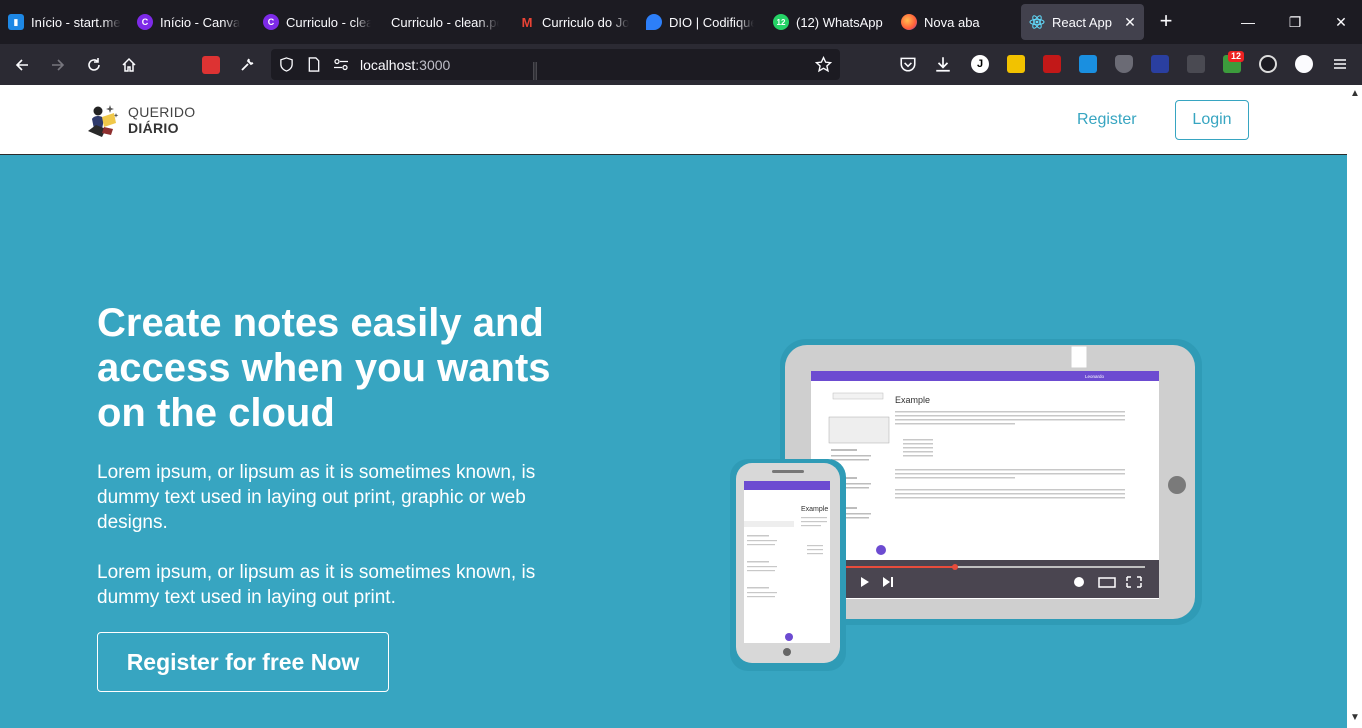 This screenshot has height=728, width=1362. I want to click on extension-j-icon: J, so click(980, 64).